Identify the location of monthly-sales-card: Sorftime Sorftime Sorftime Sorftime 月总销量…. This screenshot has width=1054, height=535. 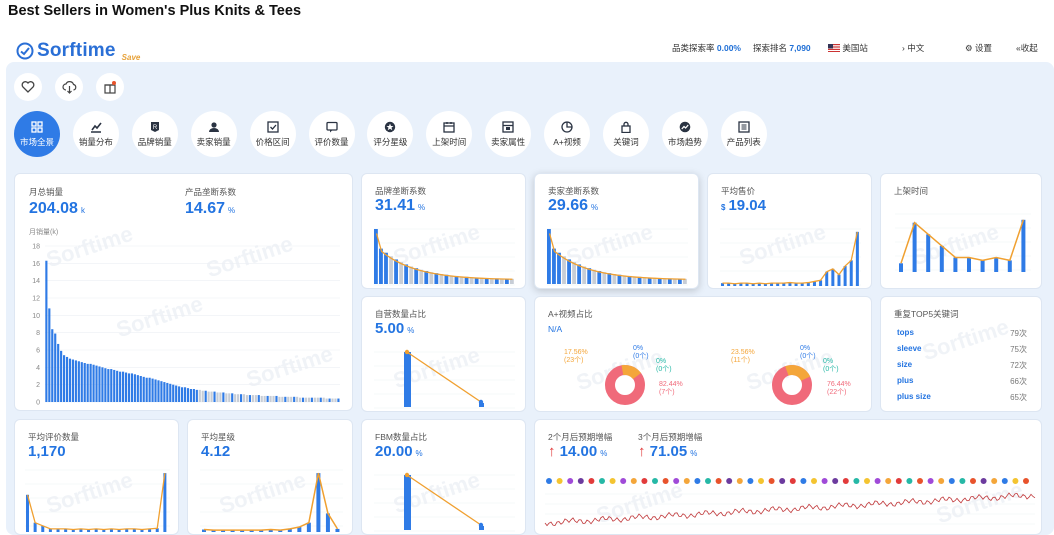
(183, 292).